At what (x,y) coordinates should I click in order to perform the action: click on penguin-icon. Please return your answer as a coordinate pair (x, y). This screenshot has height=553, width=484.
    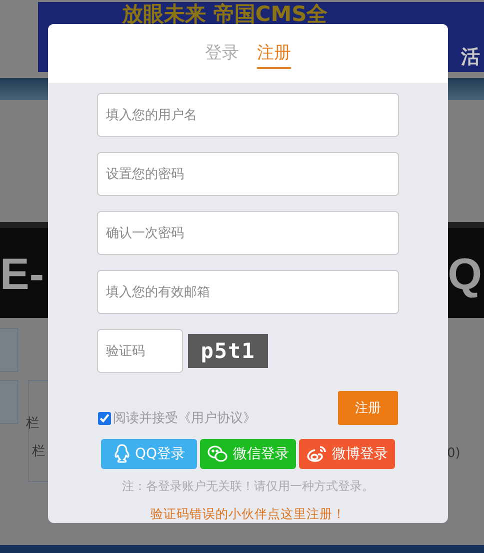
    Looking at the image, I should click on (121, 454).